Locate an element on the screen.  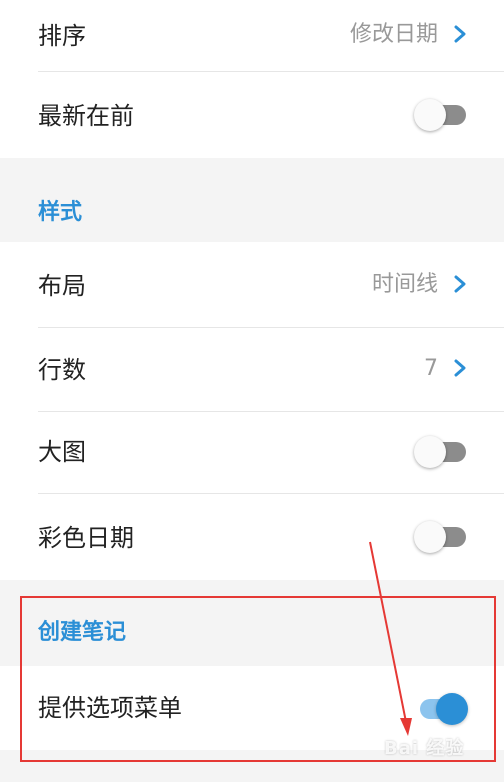
style-section-header: 样式 is located at coordinates (252, 200).